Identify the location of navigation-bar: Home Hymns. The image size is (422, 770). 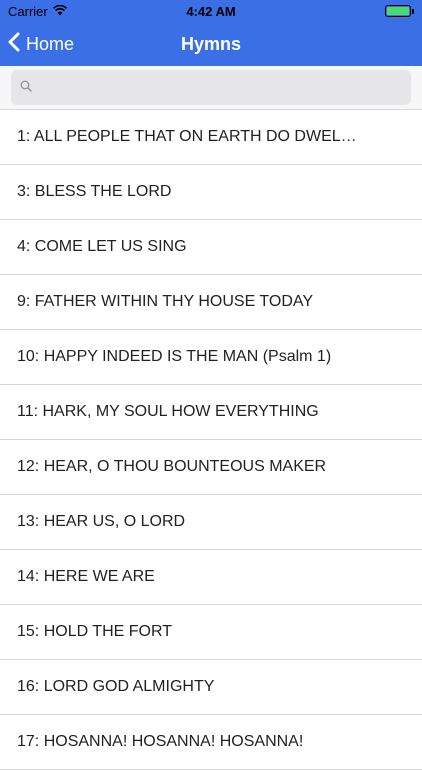
(211, 44).